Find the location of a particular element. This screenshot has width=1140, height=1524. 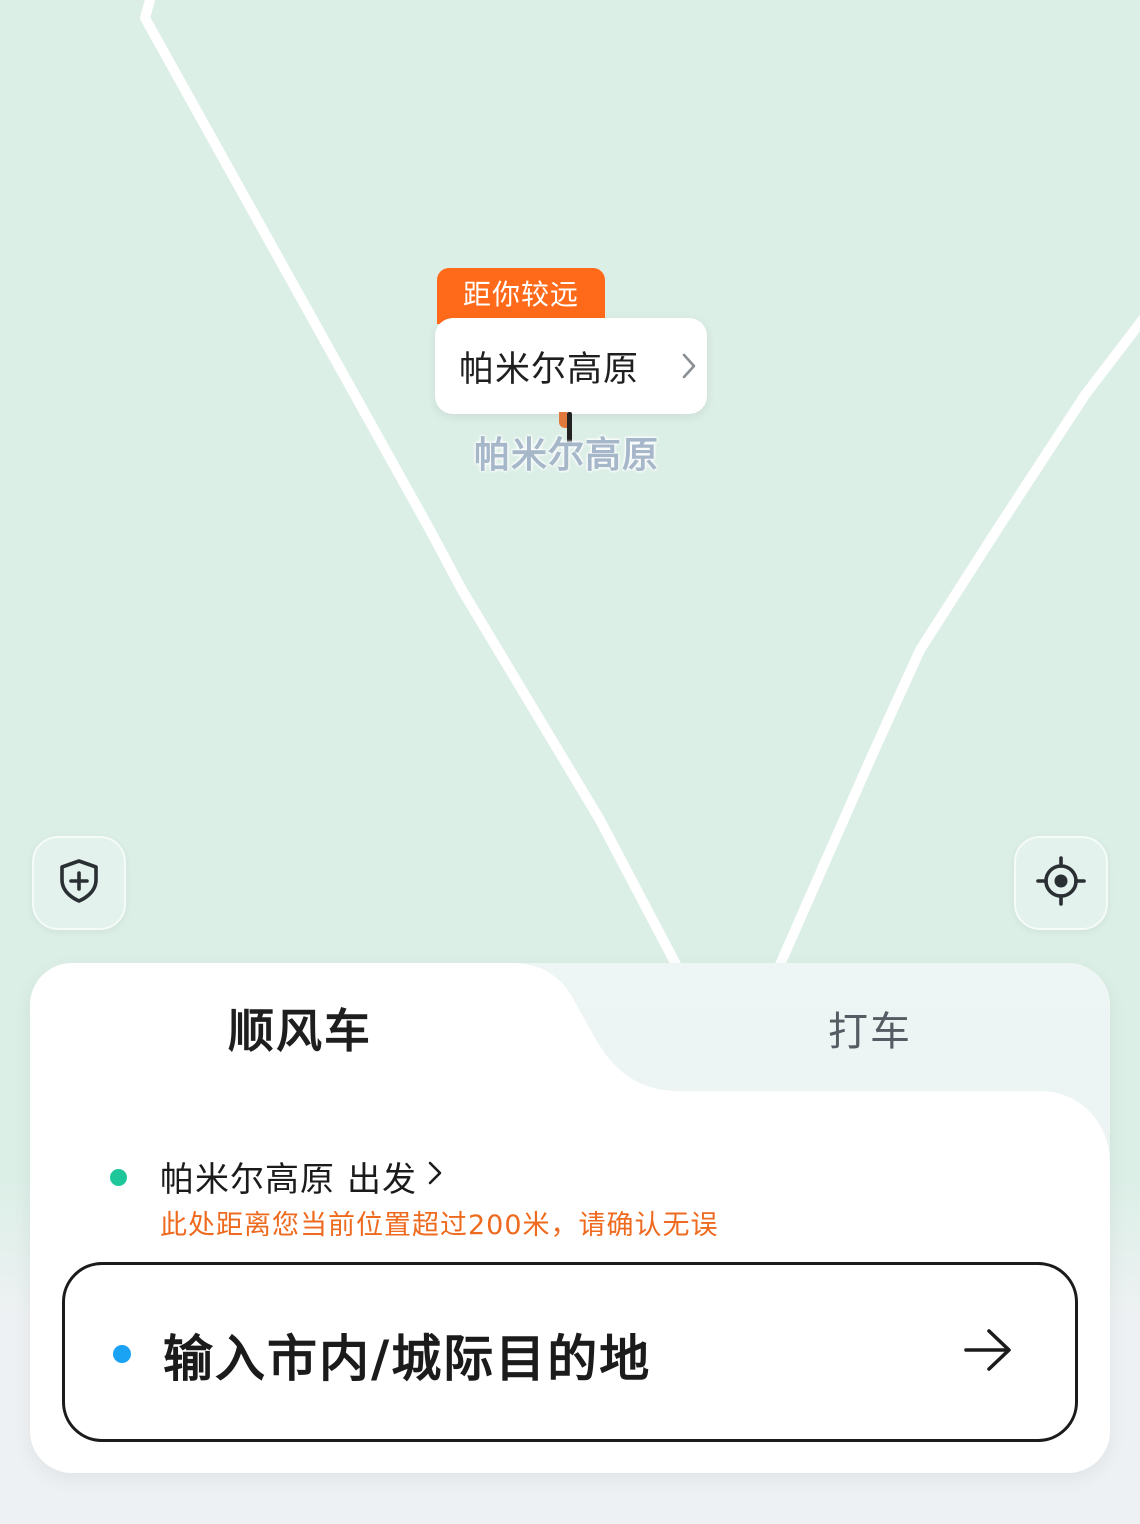

destination-input: 输入市内/城际目的地 is located at coordinates (570, 1352).